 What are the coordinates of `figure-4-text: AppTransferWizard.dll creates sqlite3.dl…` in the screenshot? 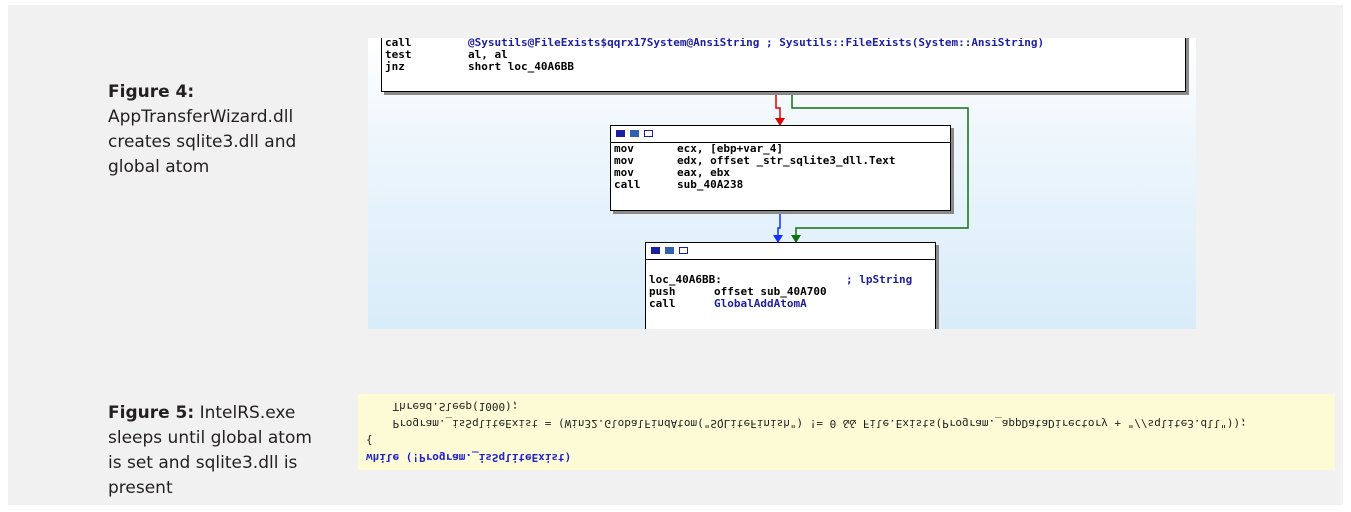 It's located at (202, 142).